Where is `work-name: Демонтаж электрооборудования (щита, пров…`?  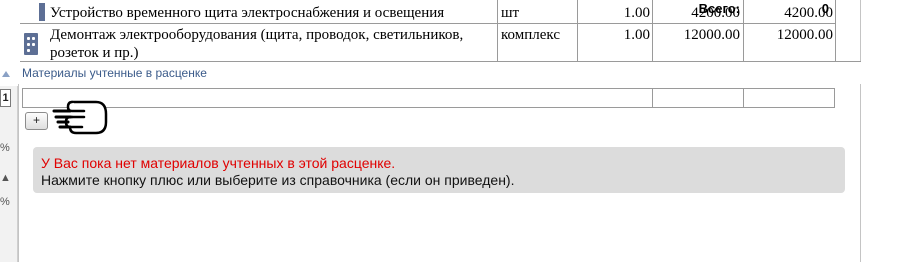
work-name: Демонтаж электрооборудования (щита, пров… is located at coordinates (257, 35).